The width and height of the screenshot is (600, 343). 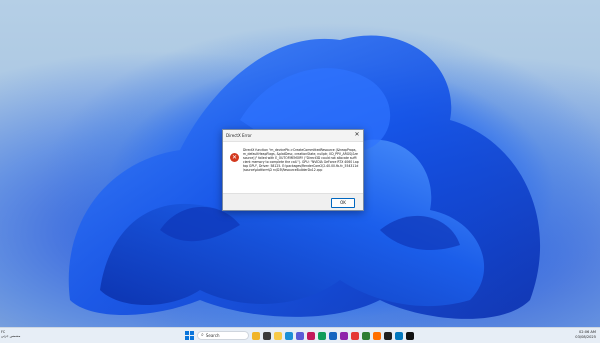 I want to click on taskbar-apps: ⌕ Search, so click(x=299, y=335).